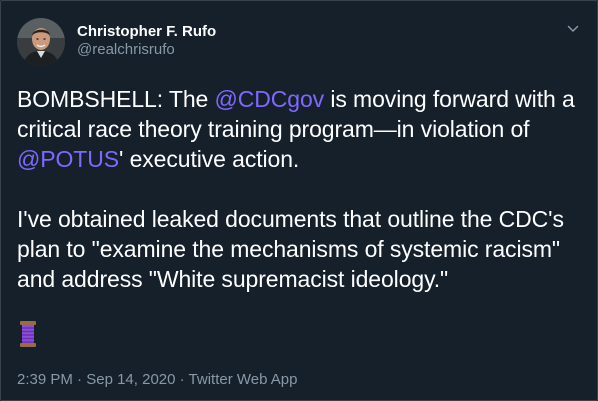 Image resolution: width=598 pixels, height=401 pixels. I want to click on tweet-meta: 2:39 PM · Sep 14, 2020 · Twitter Web App, so click(157, 380).